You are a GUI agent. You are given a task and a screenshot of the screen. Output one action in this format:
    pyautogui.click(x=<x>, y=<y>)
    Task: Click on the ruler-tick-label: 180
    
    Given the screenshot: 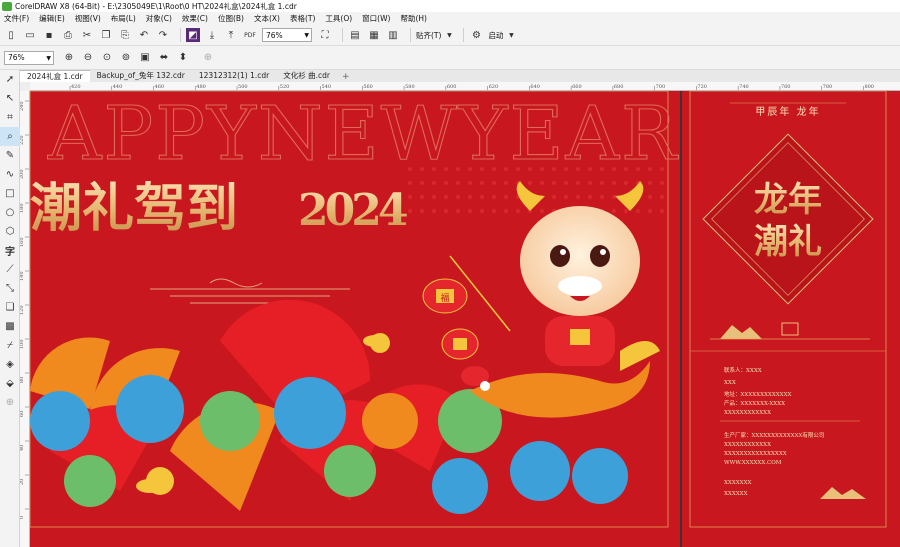 What is the action you would take?
    pyautogui.click(x=22, y=208)
    